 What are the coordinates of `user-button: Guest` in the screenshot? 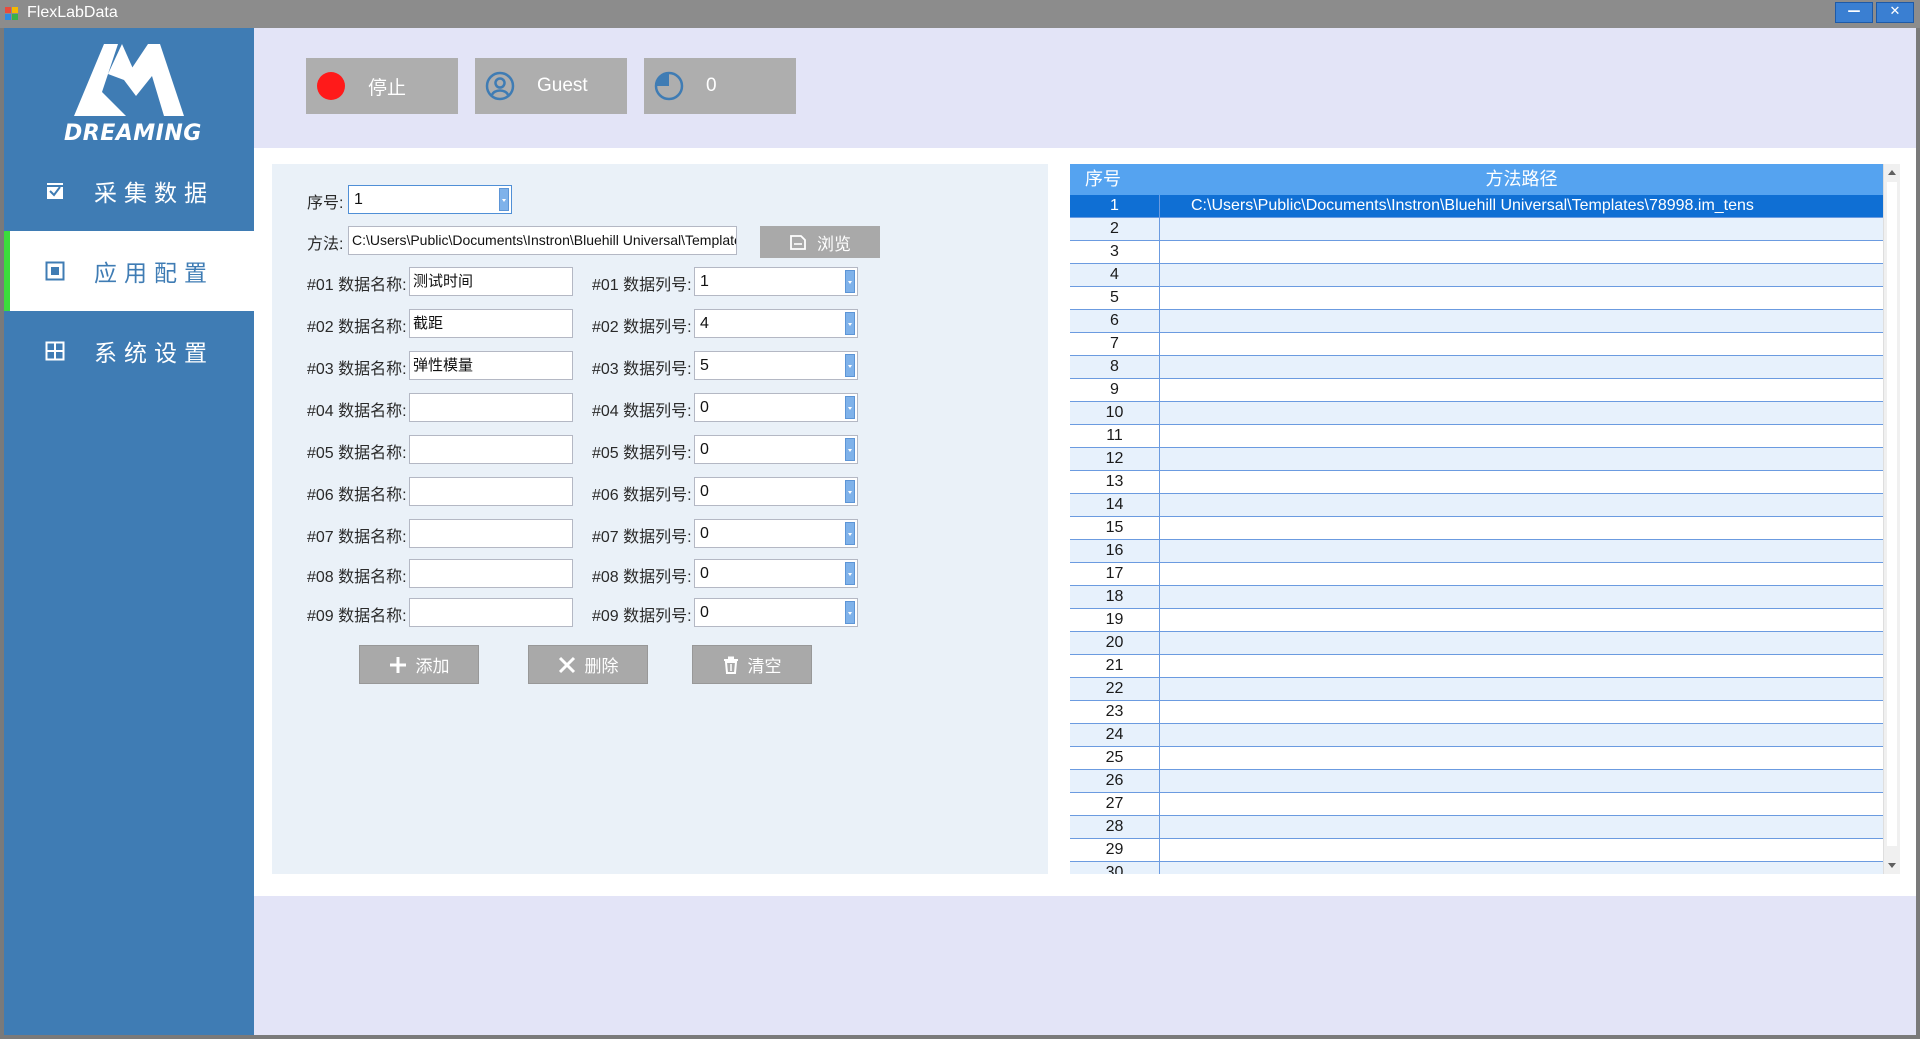 It's located at (551, 86).